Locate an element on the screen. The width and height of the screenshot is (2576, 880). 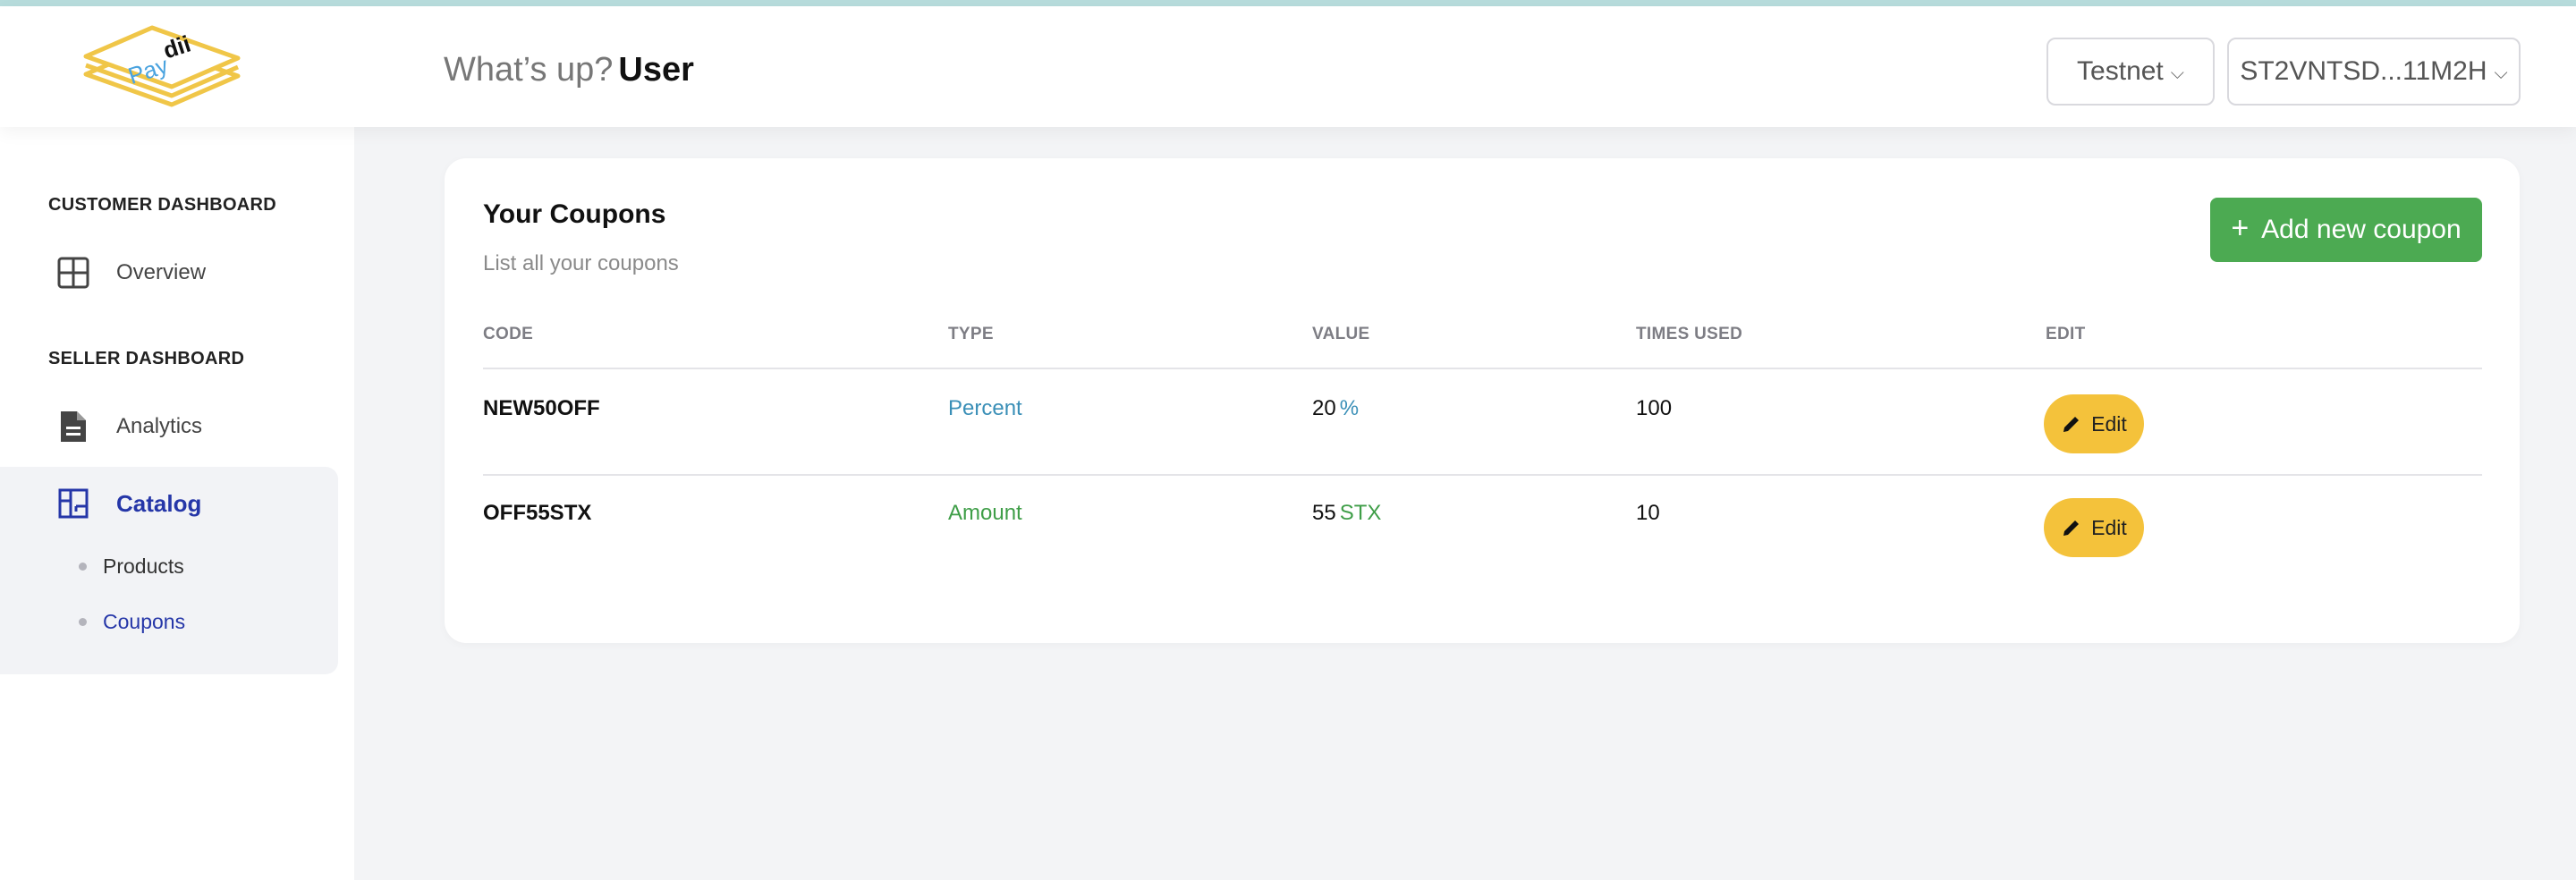
coupon-value-number: 20 is located at coordinates (1324, 408).